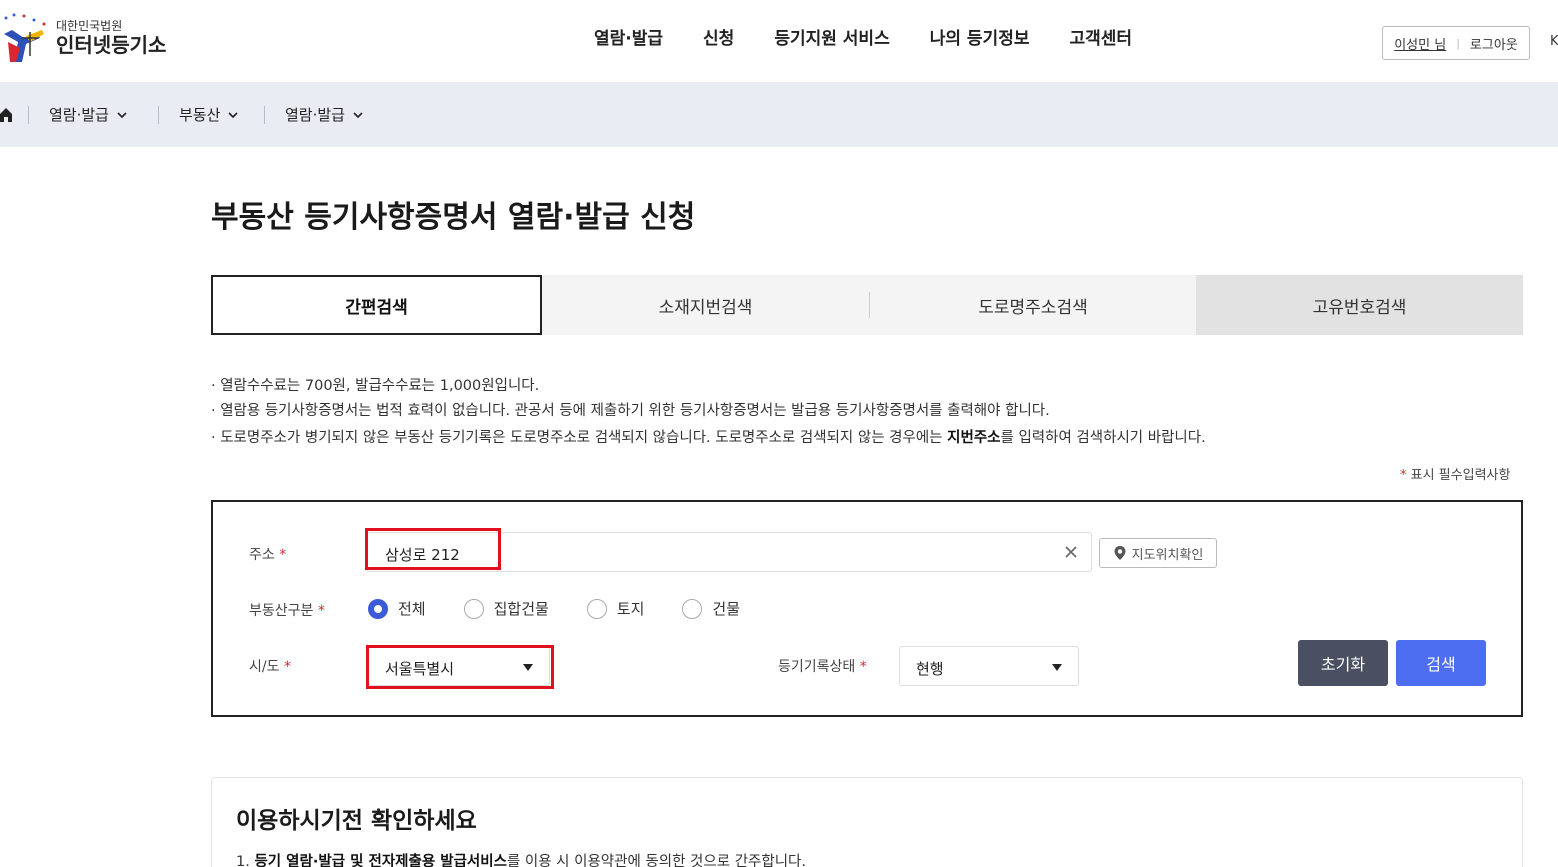  Describe the element at coordinates (980, 36) in the screenshot. I see `nav-item-my-info: 나의 등기정보` at that location.